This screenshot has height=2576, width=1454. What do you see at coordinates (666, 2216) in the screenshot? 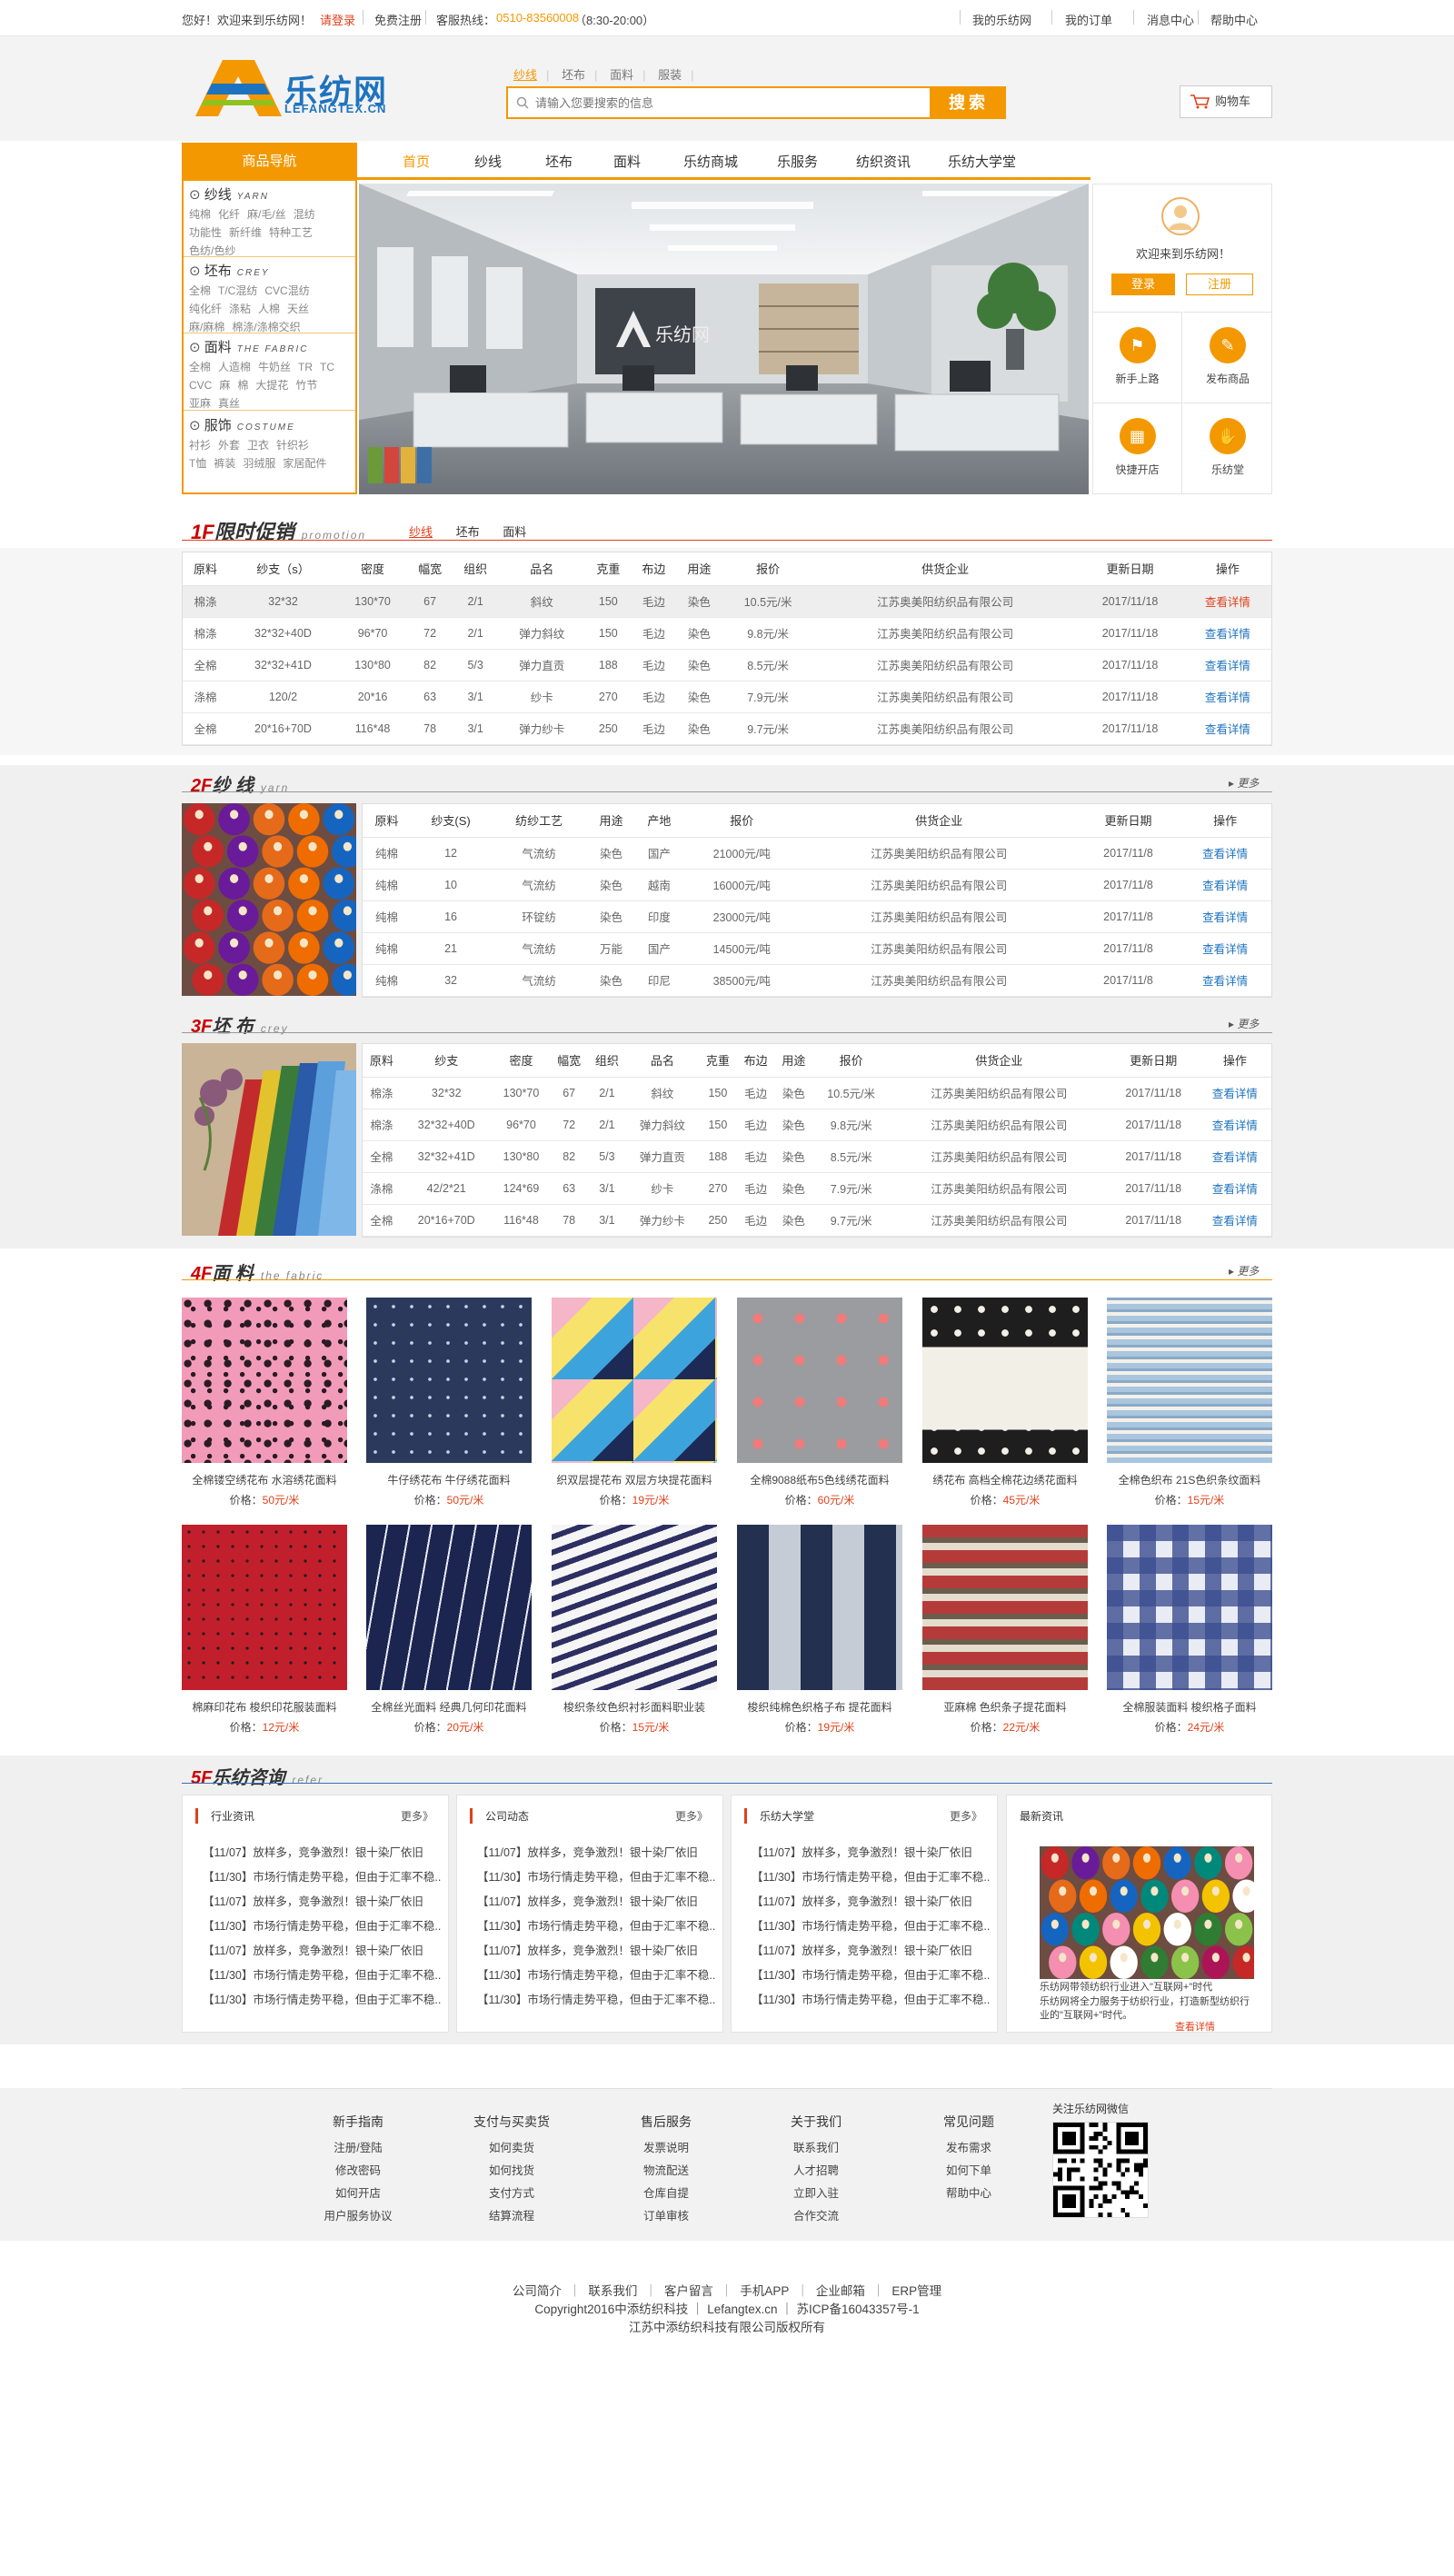
I see `footer-link: 订单审核` at bounding box center [666, 2216].